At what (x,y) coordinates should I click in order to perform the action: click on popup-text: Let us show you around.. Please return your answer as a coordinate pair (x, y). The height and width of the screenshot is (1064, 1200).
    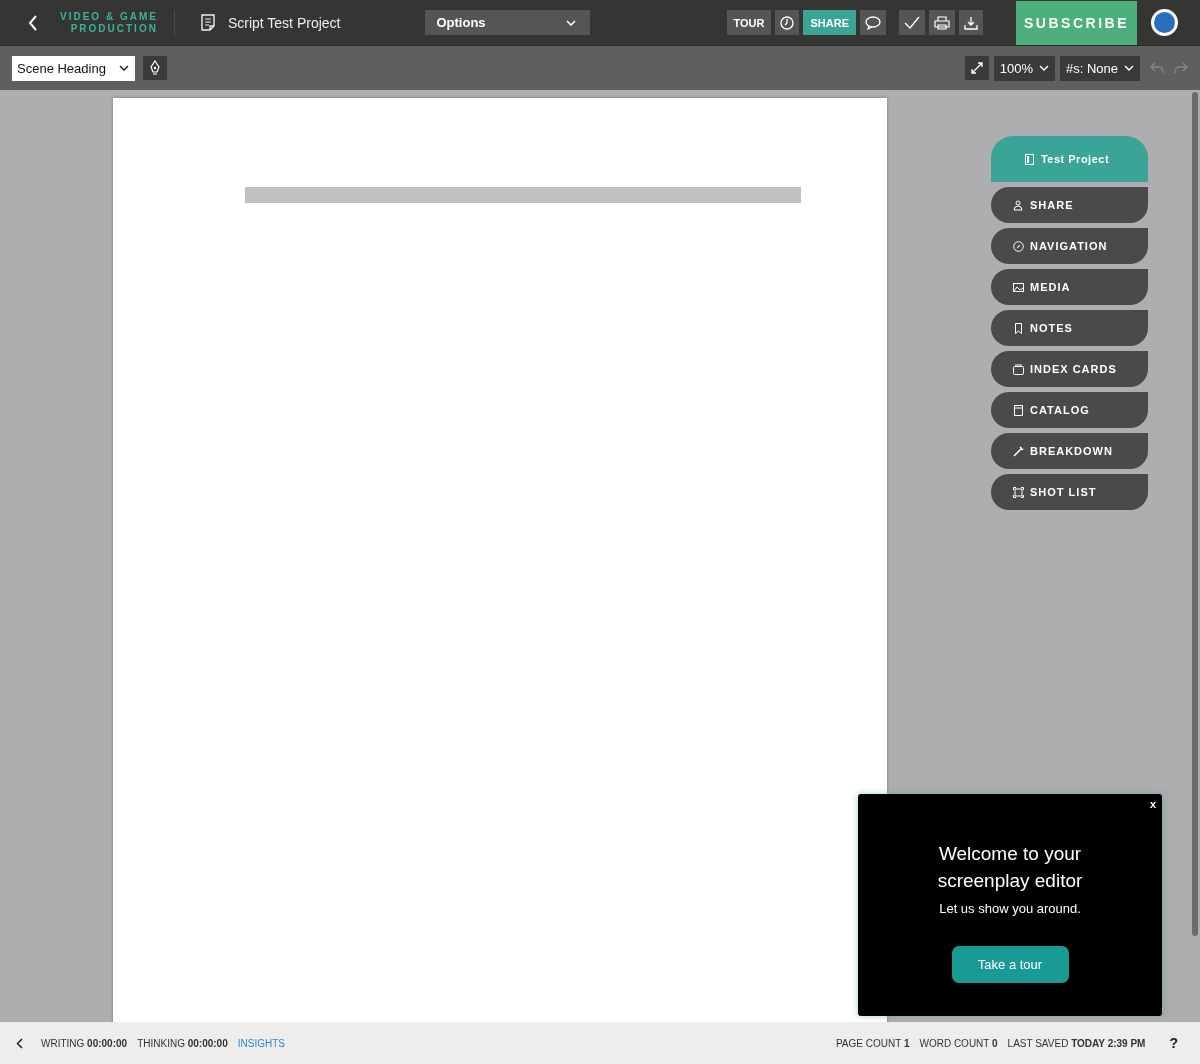
    Looking at the image, I should click on (1010, 908).